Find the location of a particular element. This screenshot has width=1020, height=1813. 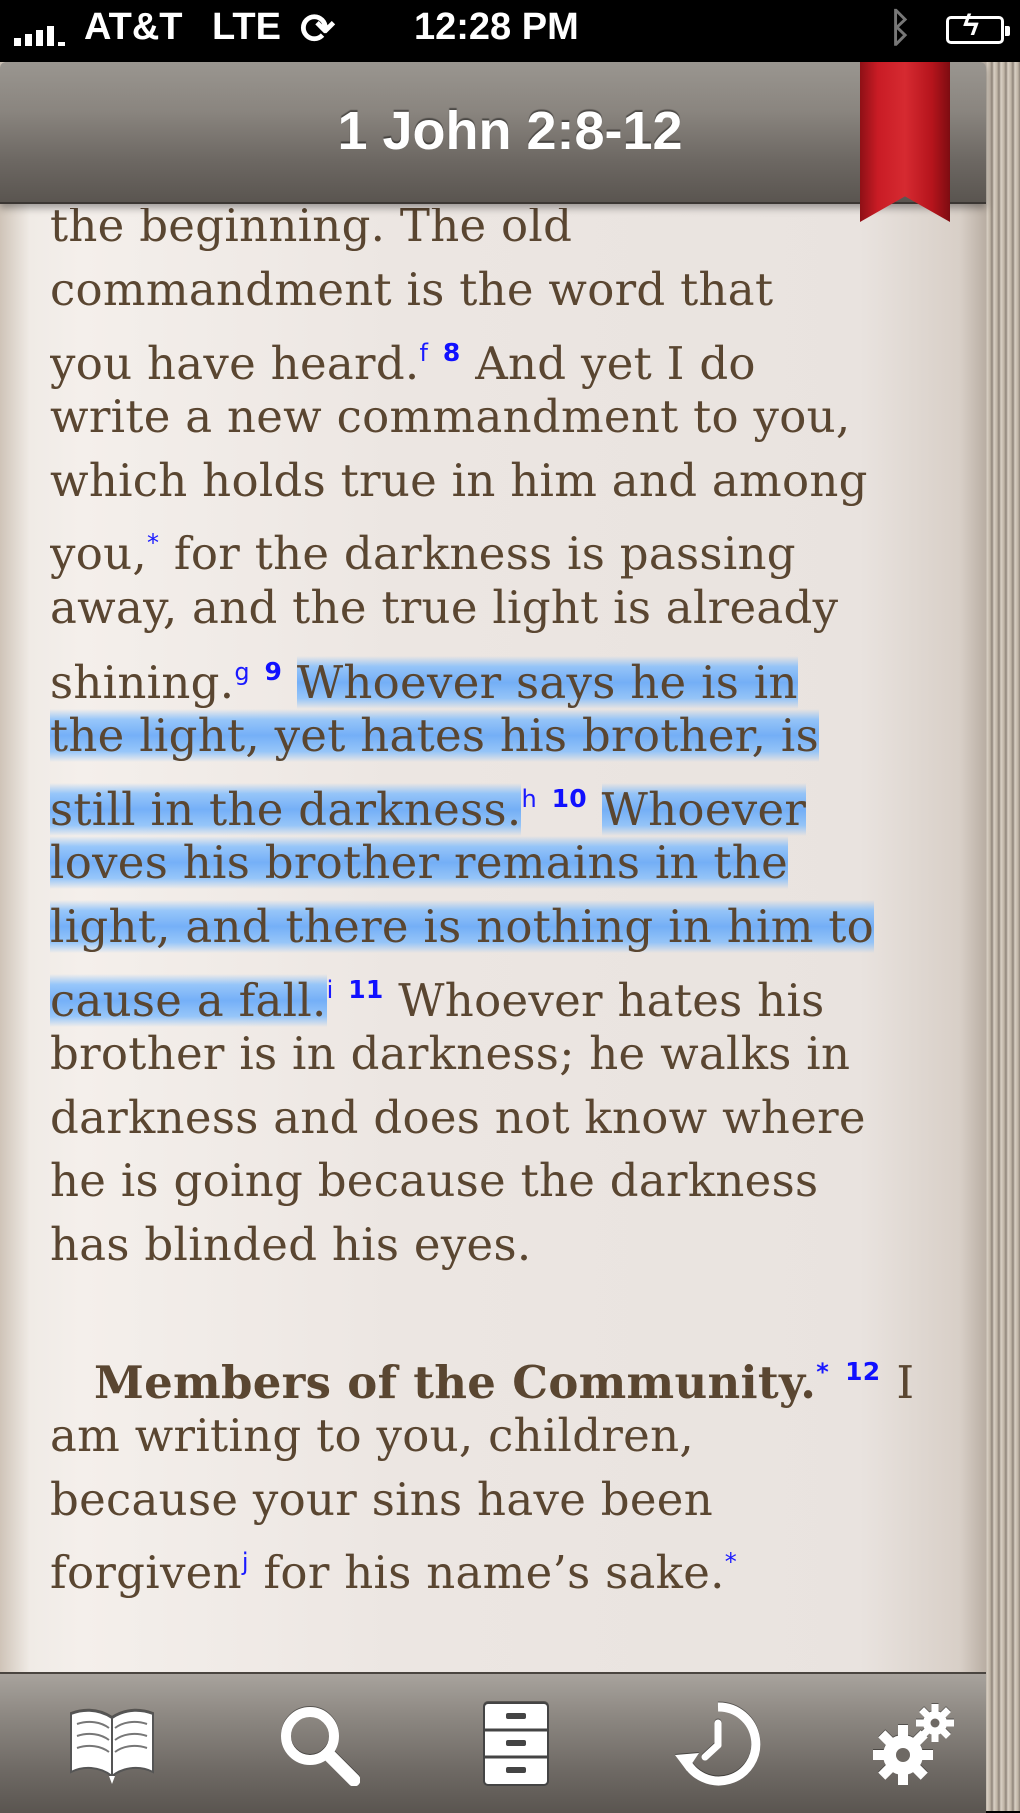

text-line: away, and the true light is already is located at coordinates (444, 608).